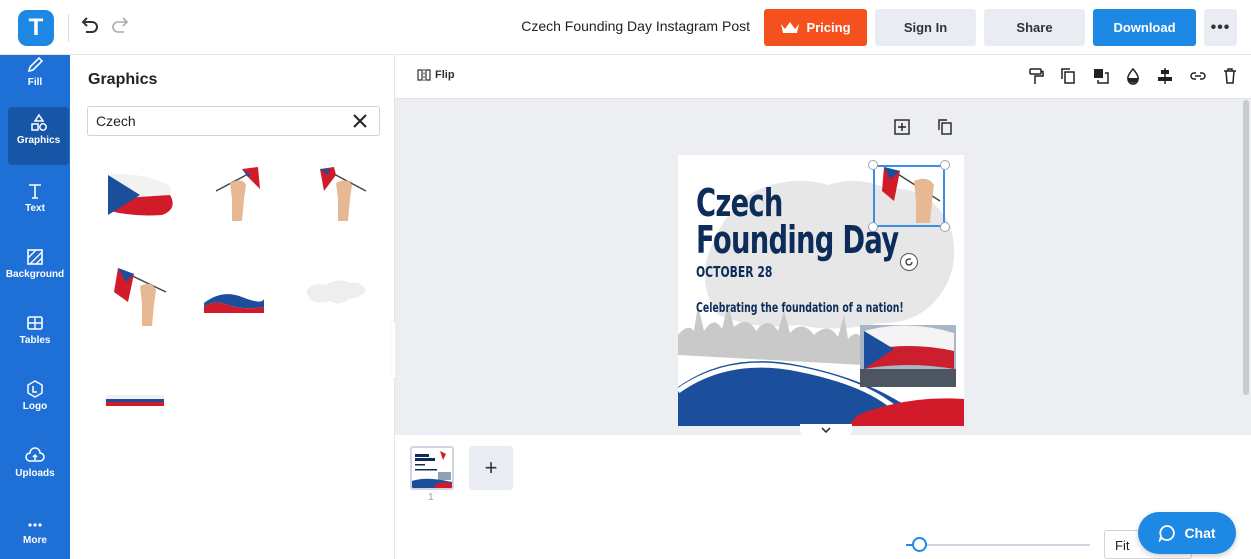  Describe the element at coordinates (123, 79) in the screenshot. I see `panel-title: Graphics` at that location.